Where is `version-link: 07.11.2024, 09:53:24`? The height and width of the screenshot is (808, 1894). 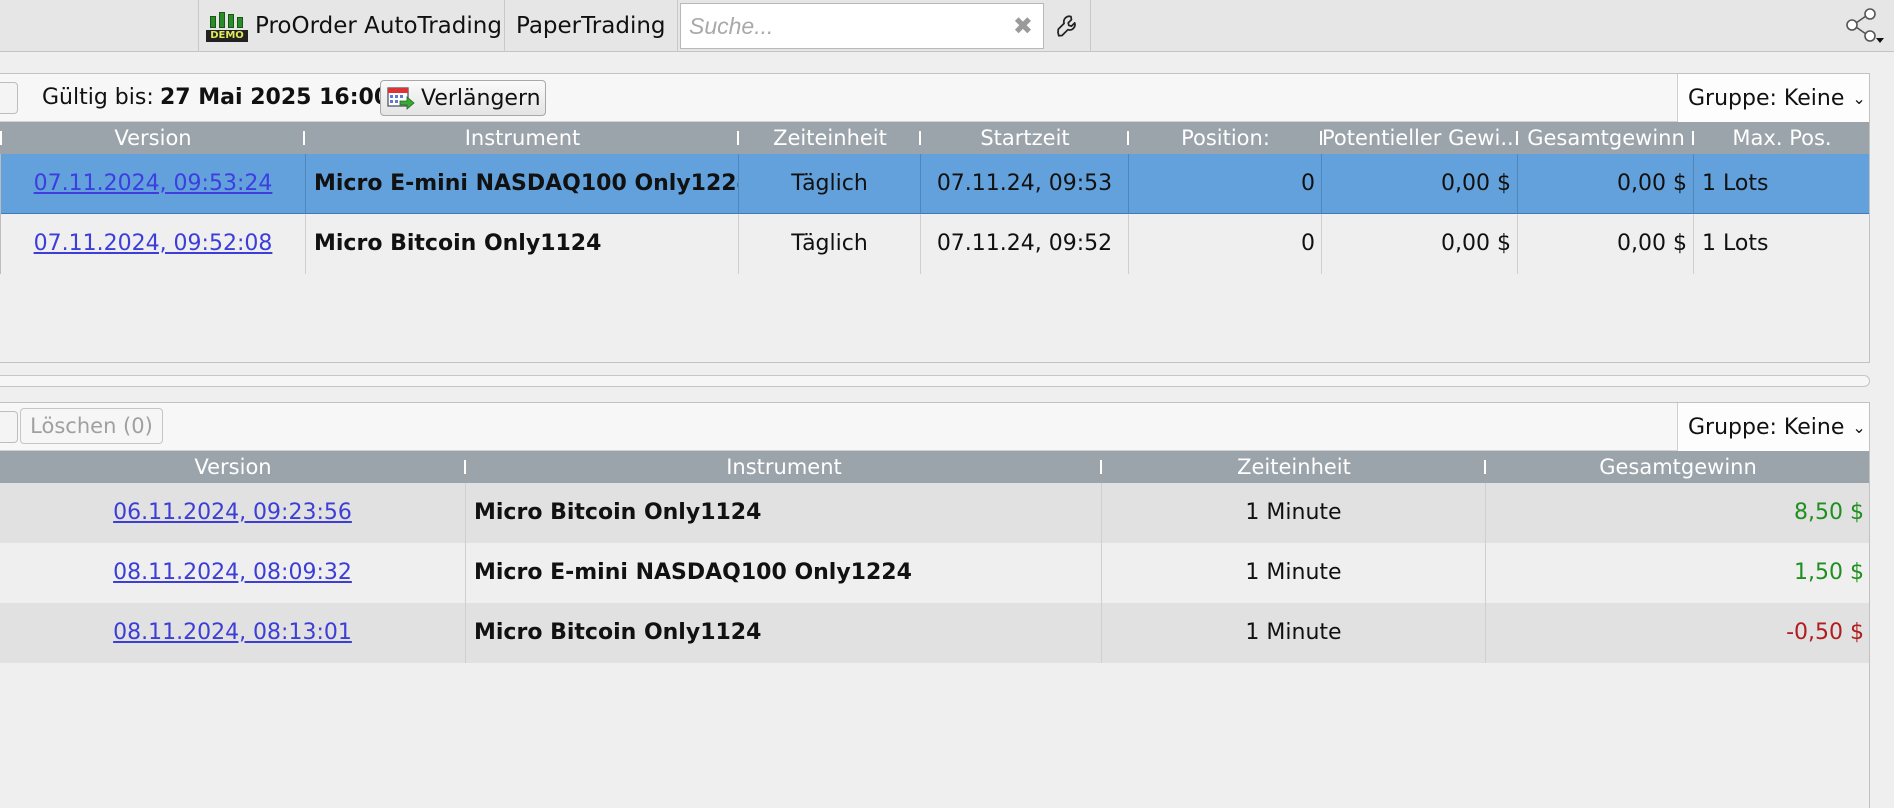
version-link: 07.11.2024, 09:53:24 is located at coordinates (153, 183).